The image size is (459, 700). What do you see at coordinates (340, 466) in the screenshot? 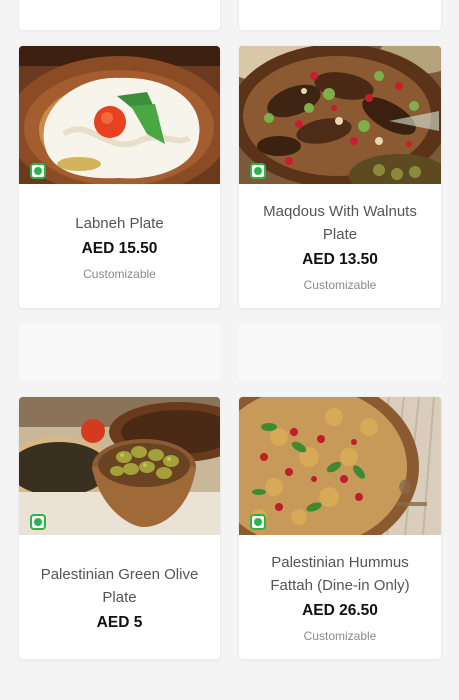
I see `hummus-fattah-photo` at bounding box center [340, 466].